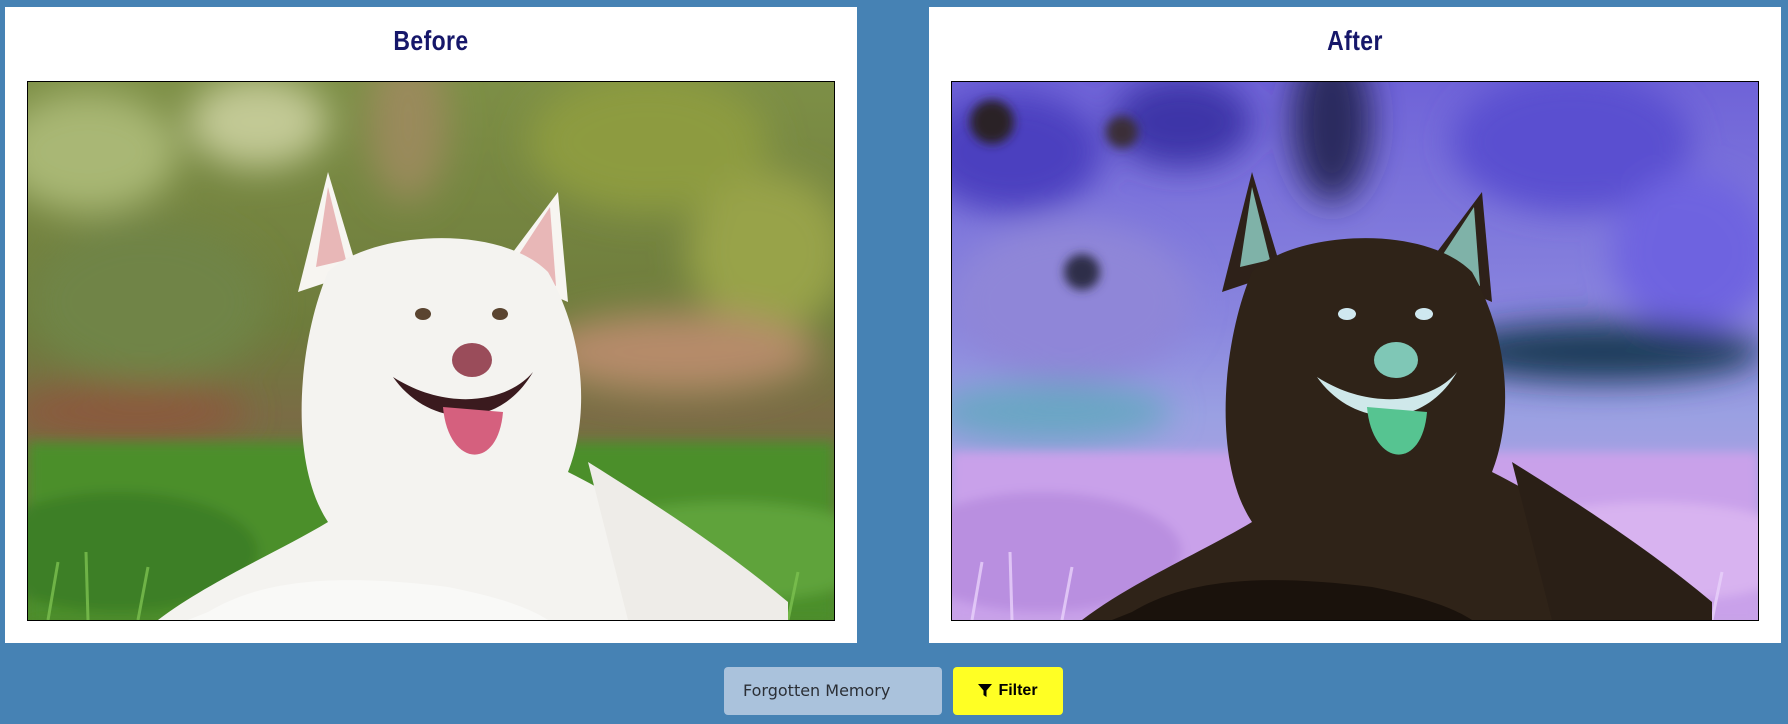 Image resolution: width=1788 pixels, height=724 pixels. I want to click on filter-select: Forgotten Memory, so click(833, 691).